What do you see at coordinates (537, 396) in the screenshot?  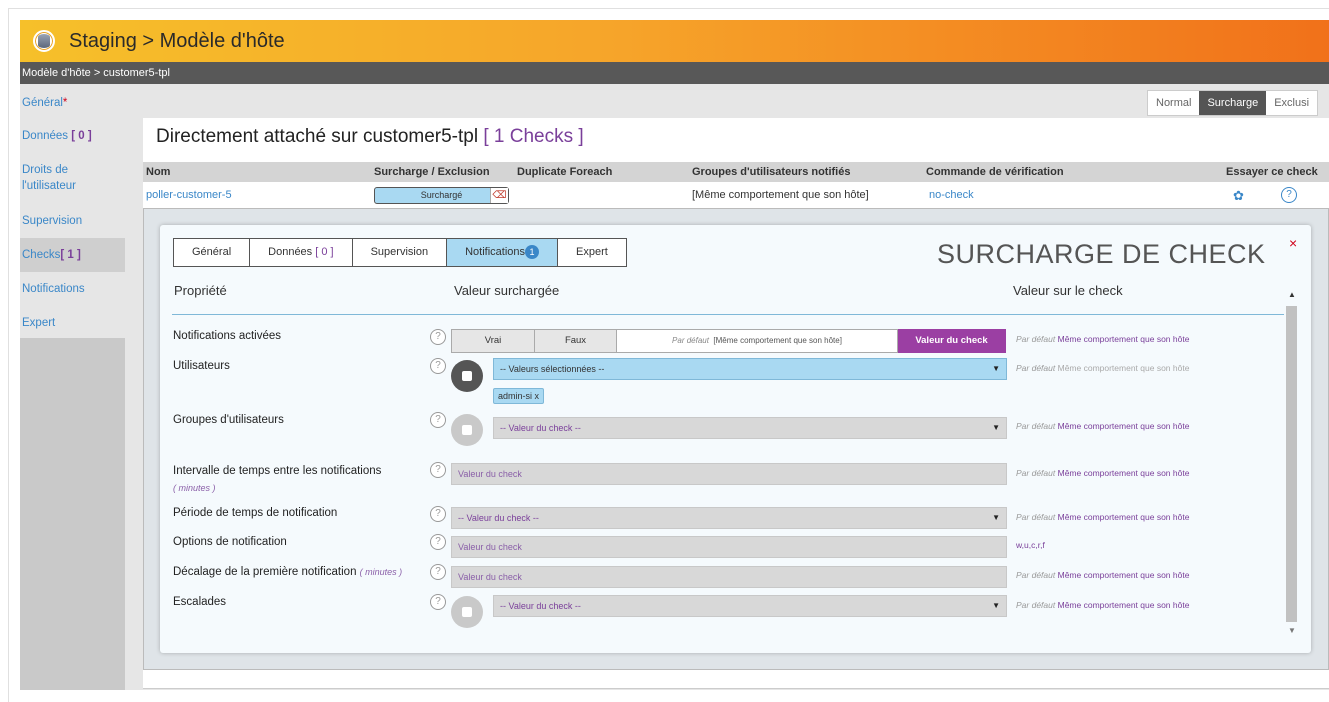 I see `tag-remove-icon: x` at bounding box center [537, 396].